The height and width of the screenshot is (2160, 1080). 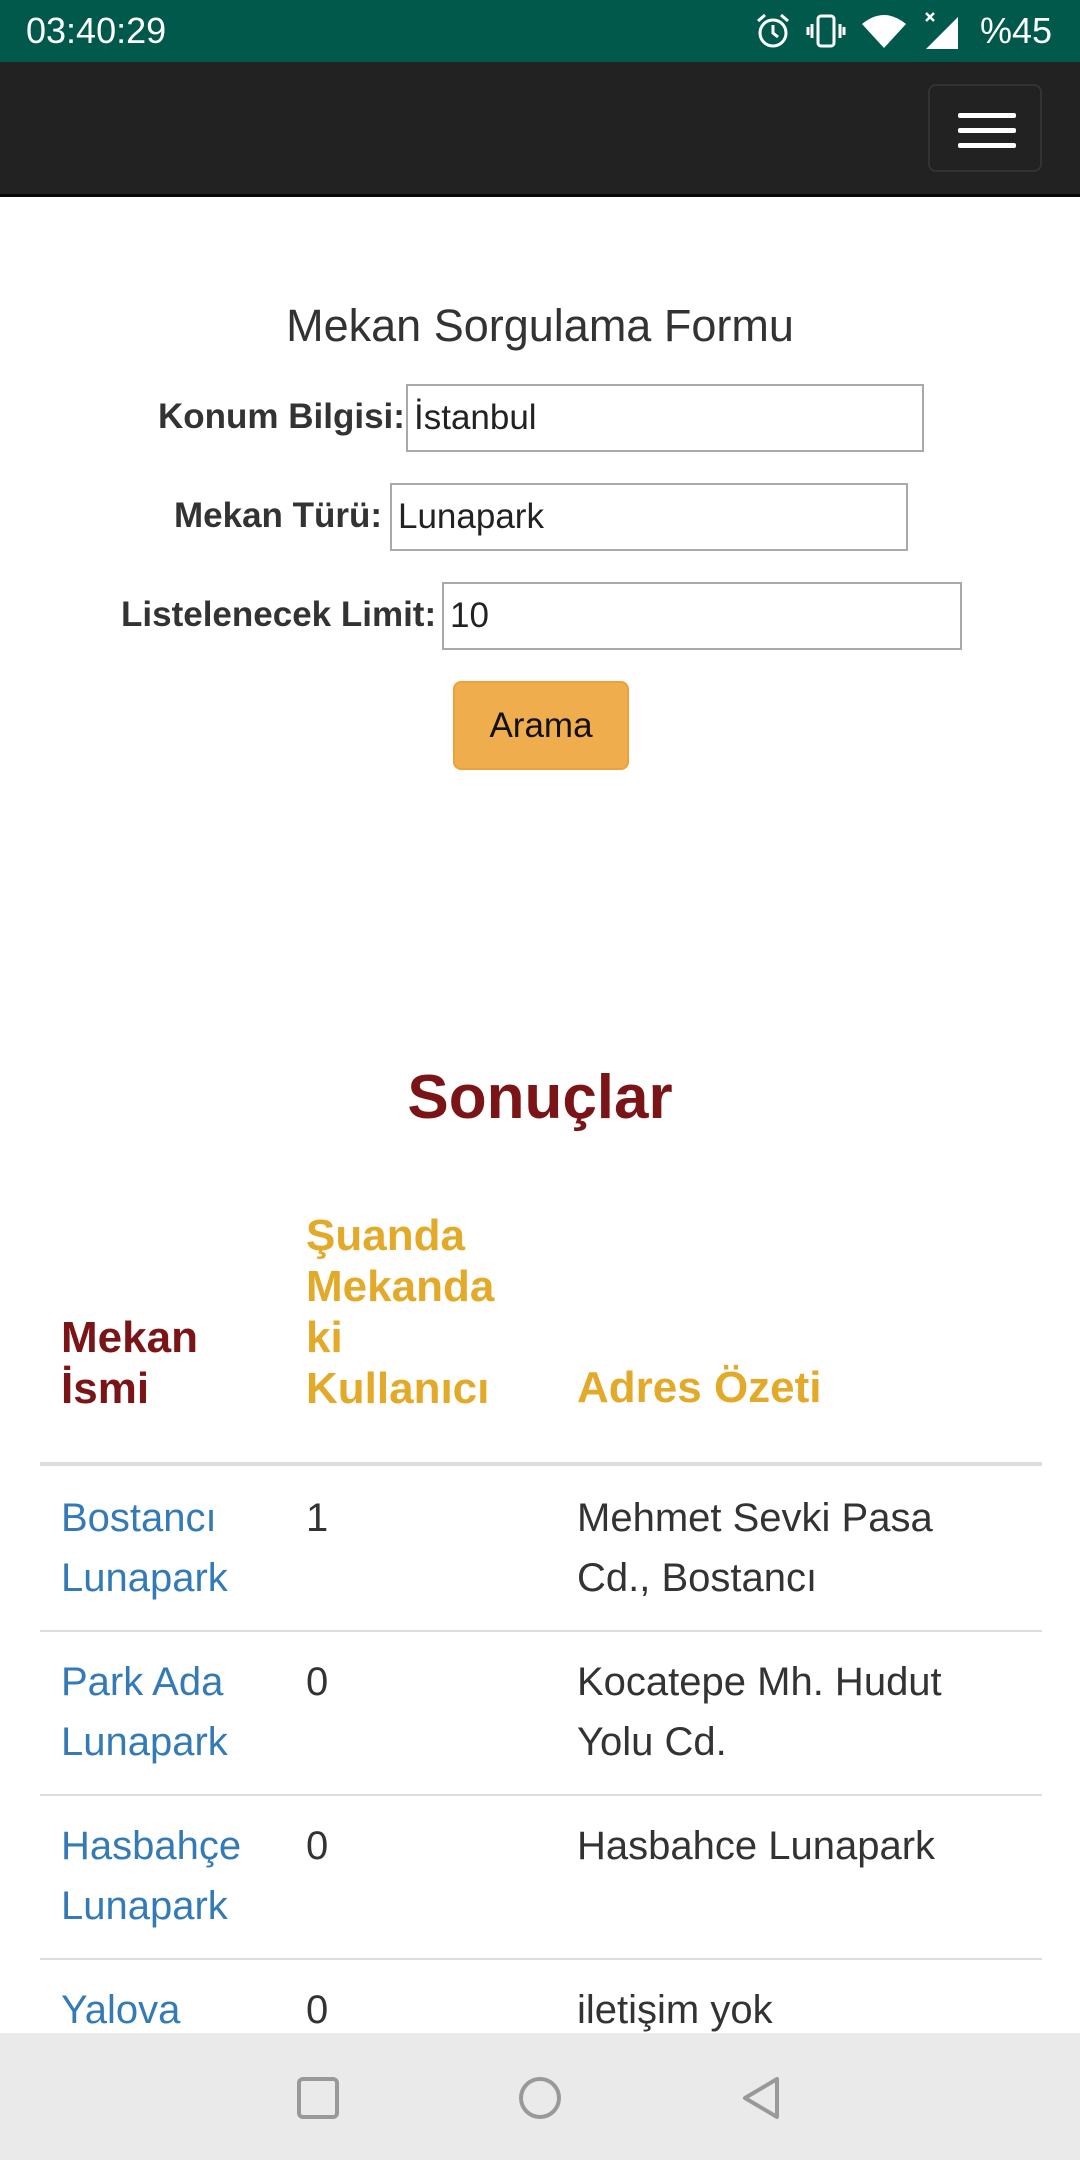 I want to click on type-row: Mekan Türü:, so click(x=540, y=517).